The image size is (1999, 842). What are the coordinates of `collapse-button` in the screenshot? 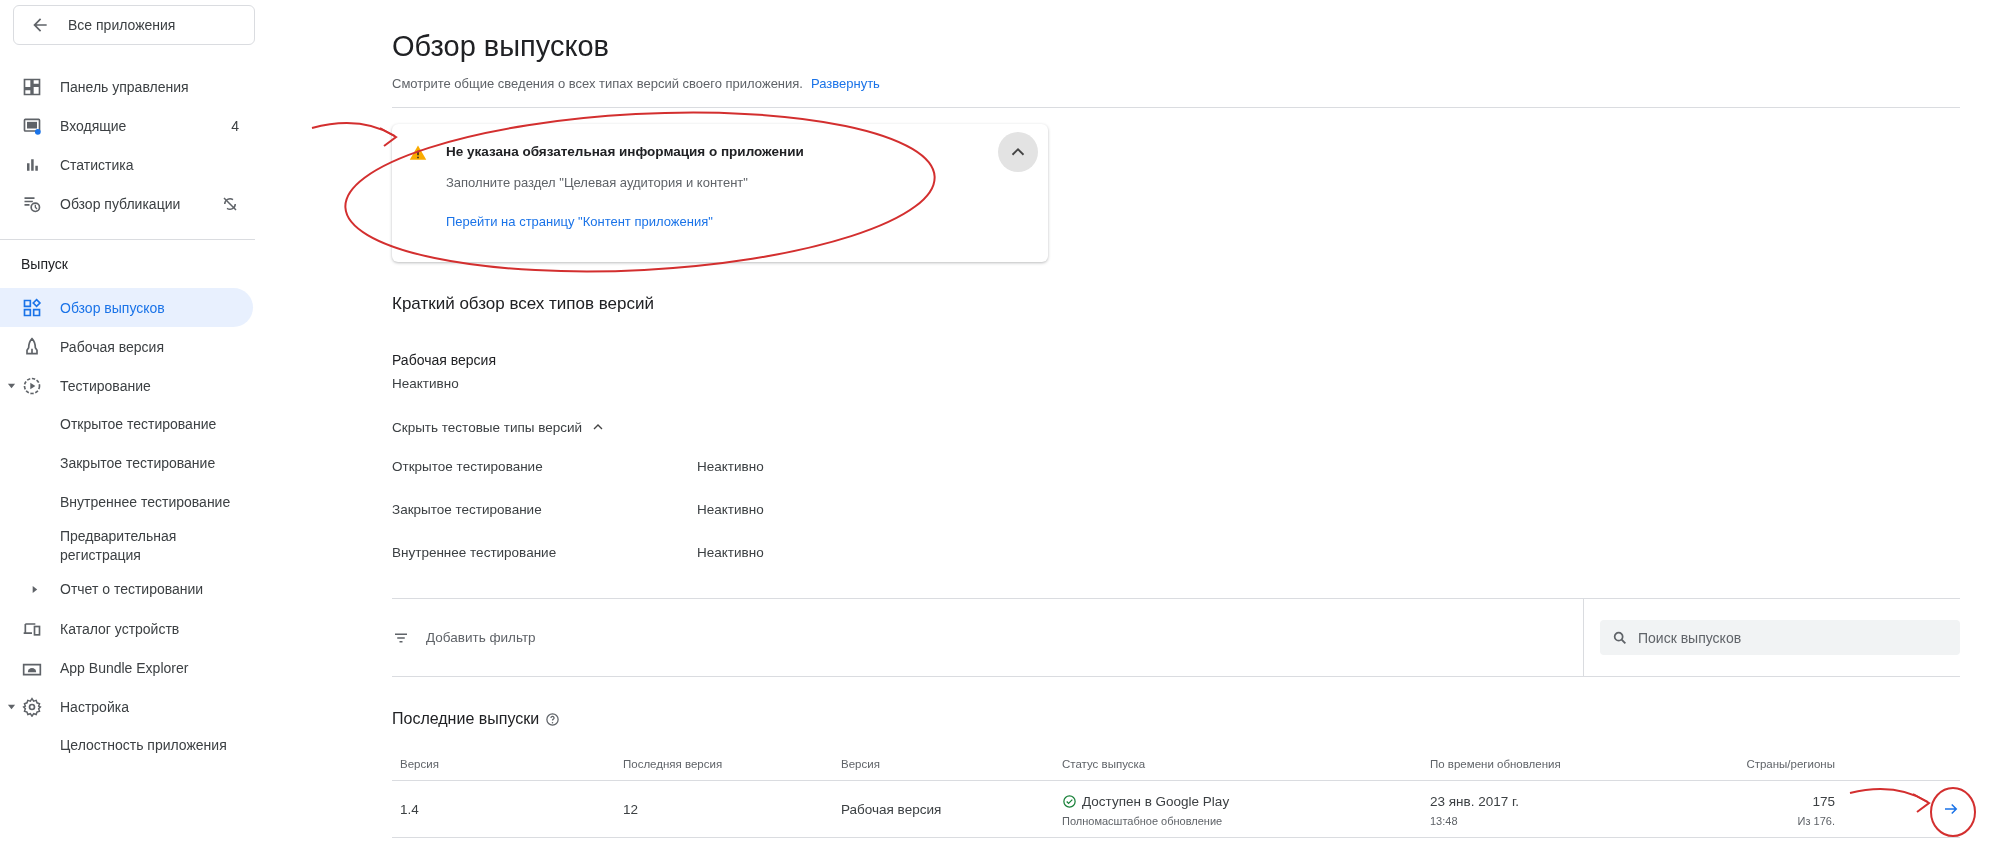 It's located at (1018, 152).